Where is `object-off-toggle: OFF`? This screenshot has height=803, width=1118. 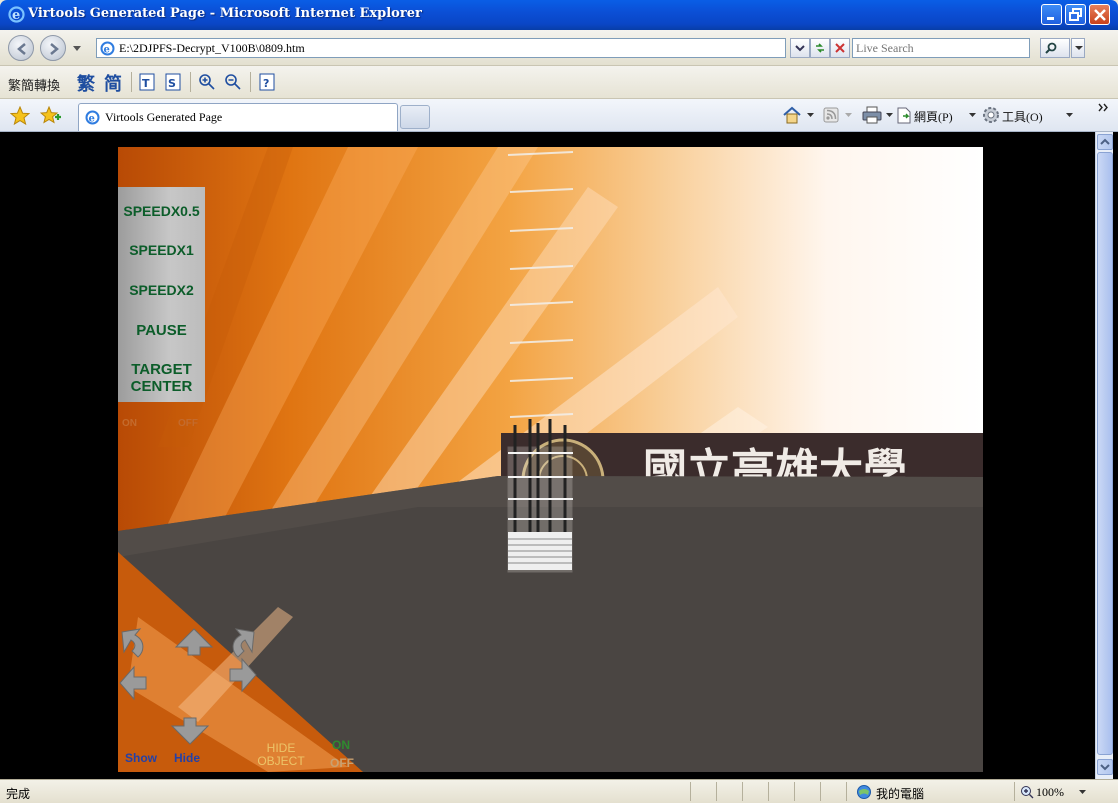
object-off-toggle: OFF is located at coordinates (342, 763).